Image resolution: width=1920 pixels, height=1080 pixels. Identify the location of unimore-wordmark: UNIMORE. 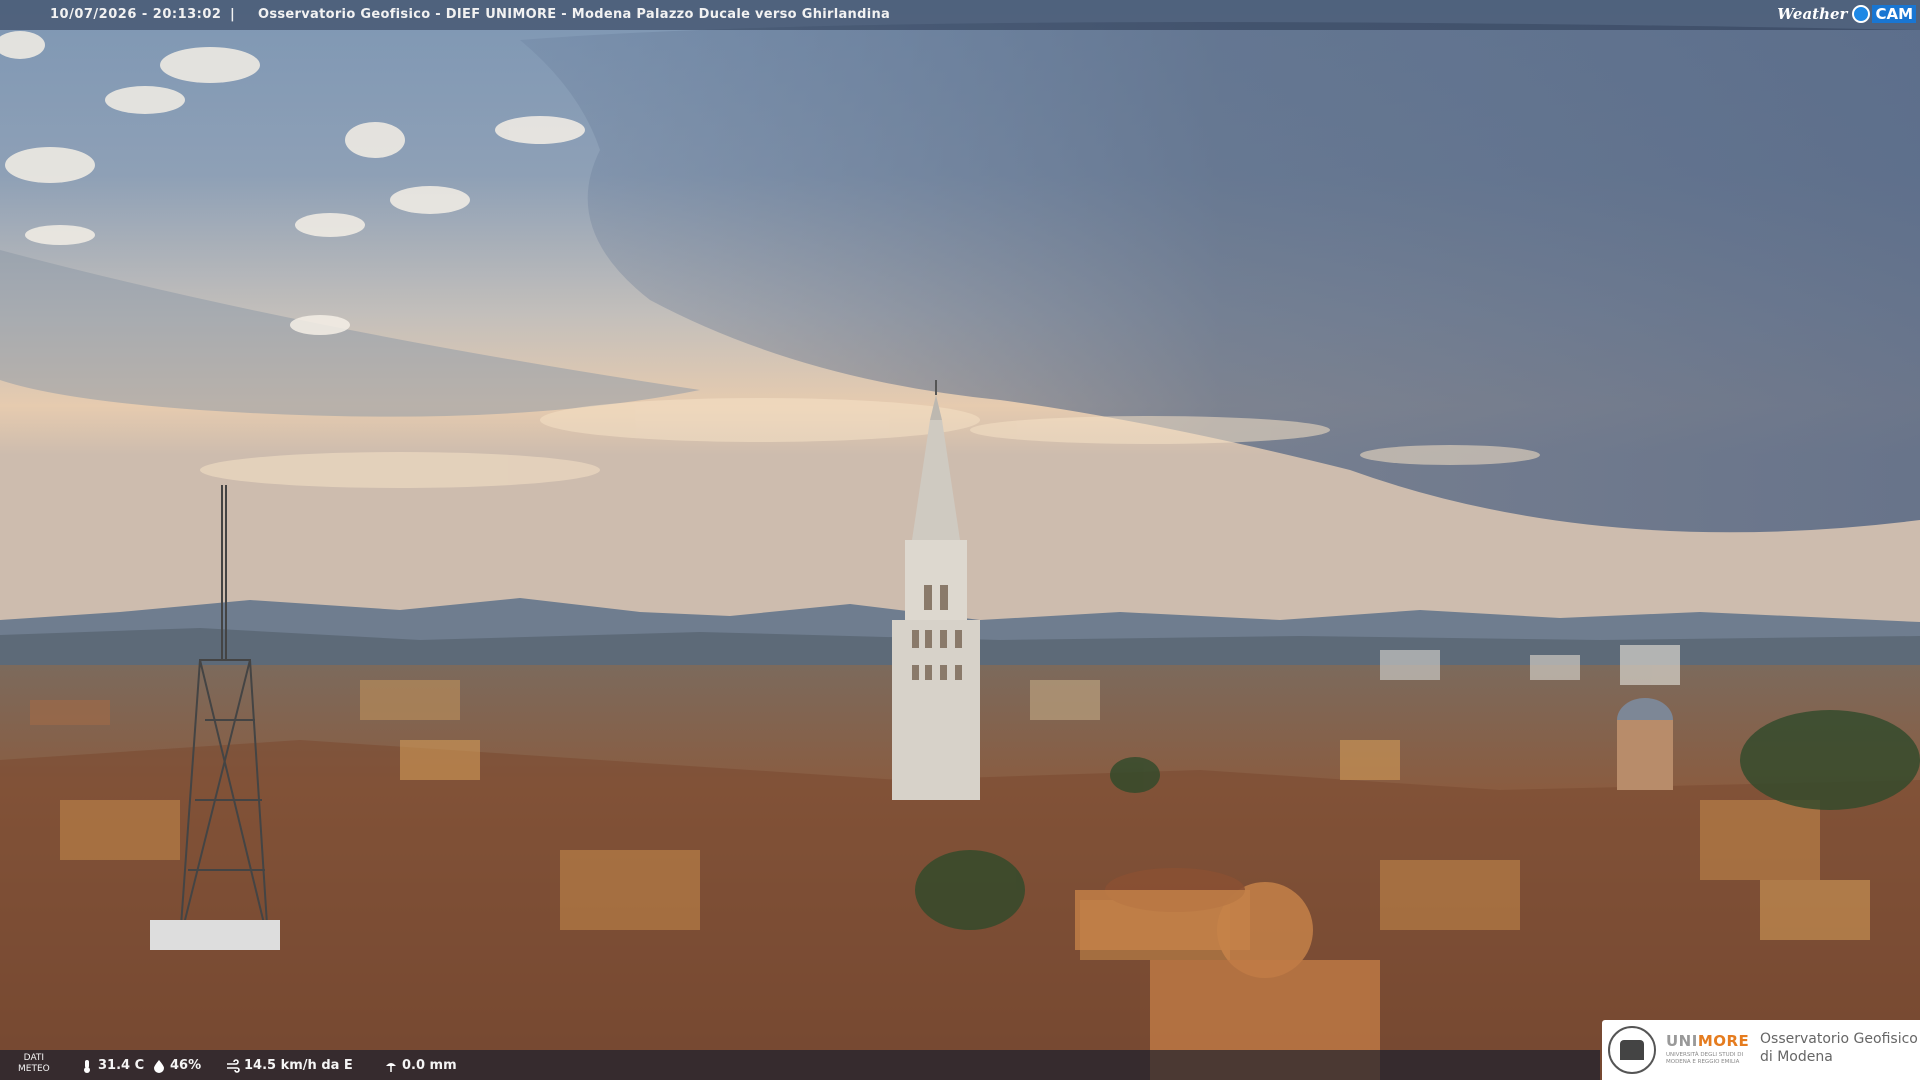
(1708, 1041).